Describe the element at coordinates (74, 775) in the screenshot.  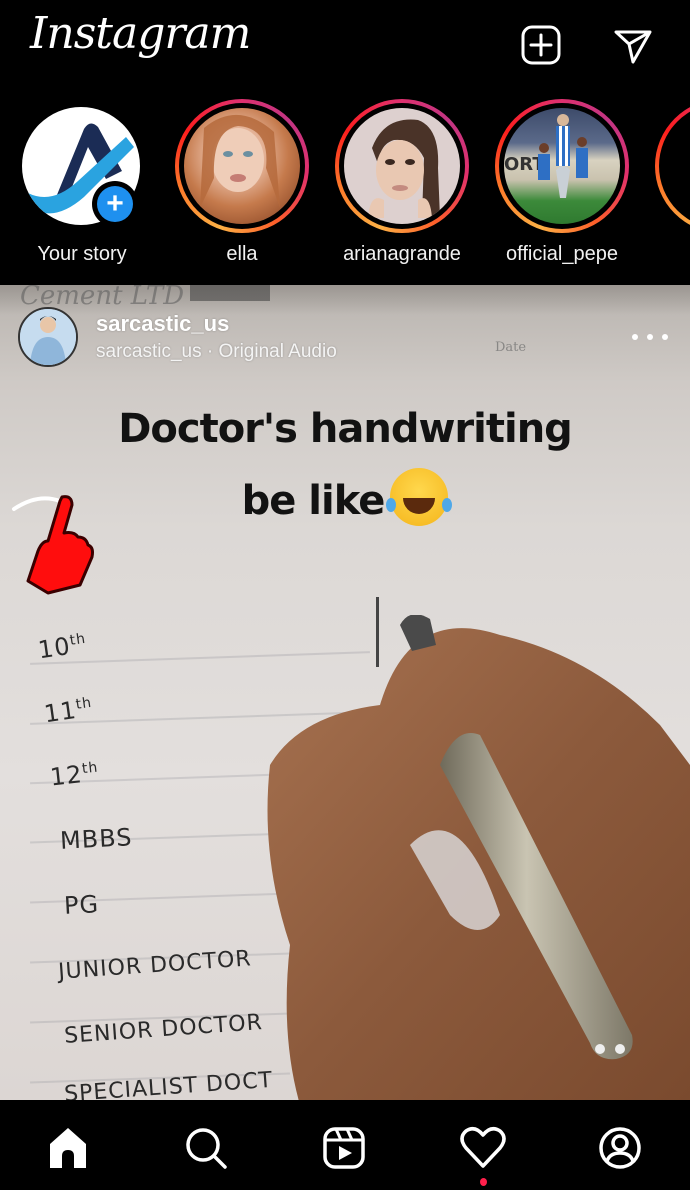
I see `handwritten-item: 12th` at that location.